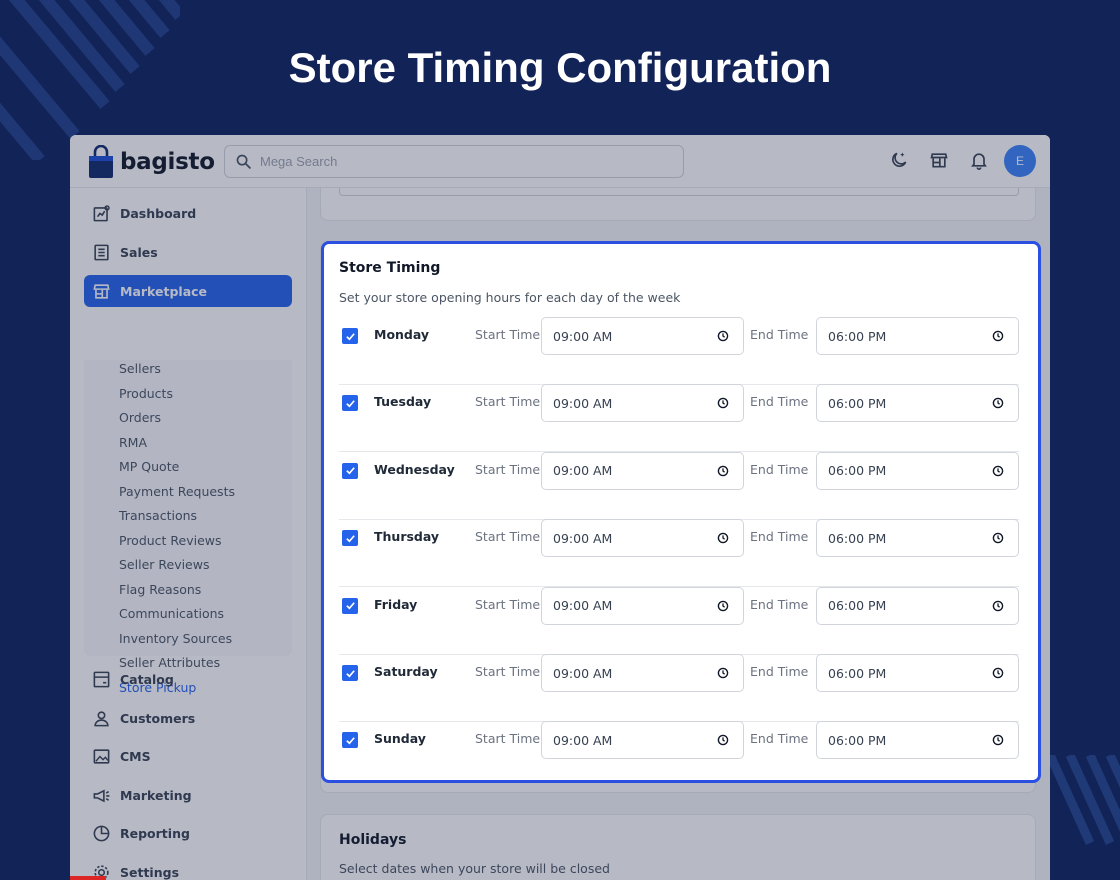 The height and width of the screenshot is (880, 1120). I want to click on sidebar-item-sales: Sales, so click(188, 252).